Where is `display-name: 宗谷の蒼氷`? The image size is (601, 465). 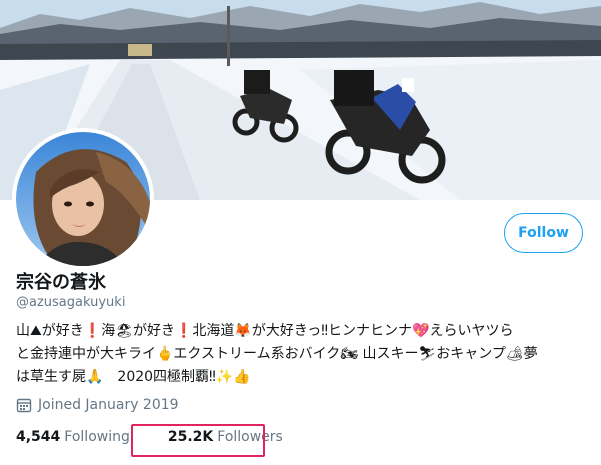 display-name: 宗谷の蒼氷 is located at coordinates (61, 282).